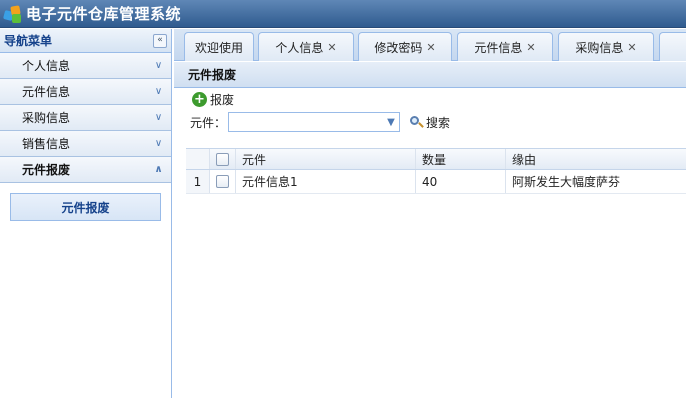  What do you see at coordinates (672, 46) in the screenshot?
I see `tab-overflow` at bounding box center [672, 46].